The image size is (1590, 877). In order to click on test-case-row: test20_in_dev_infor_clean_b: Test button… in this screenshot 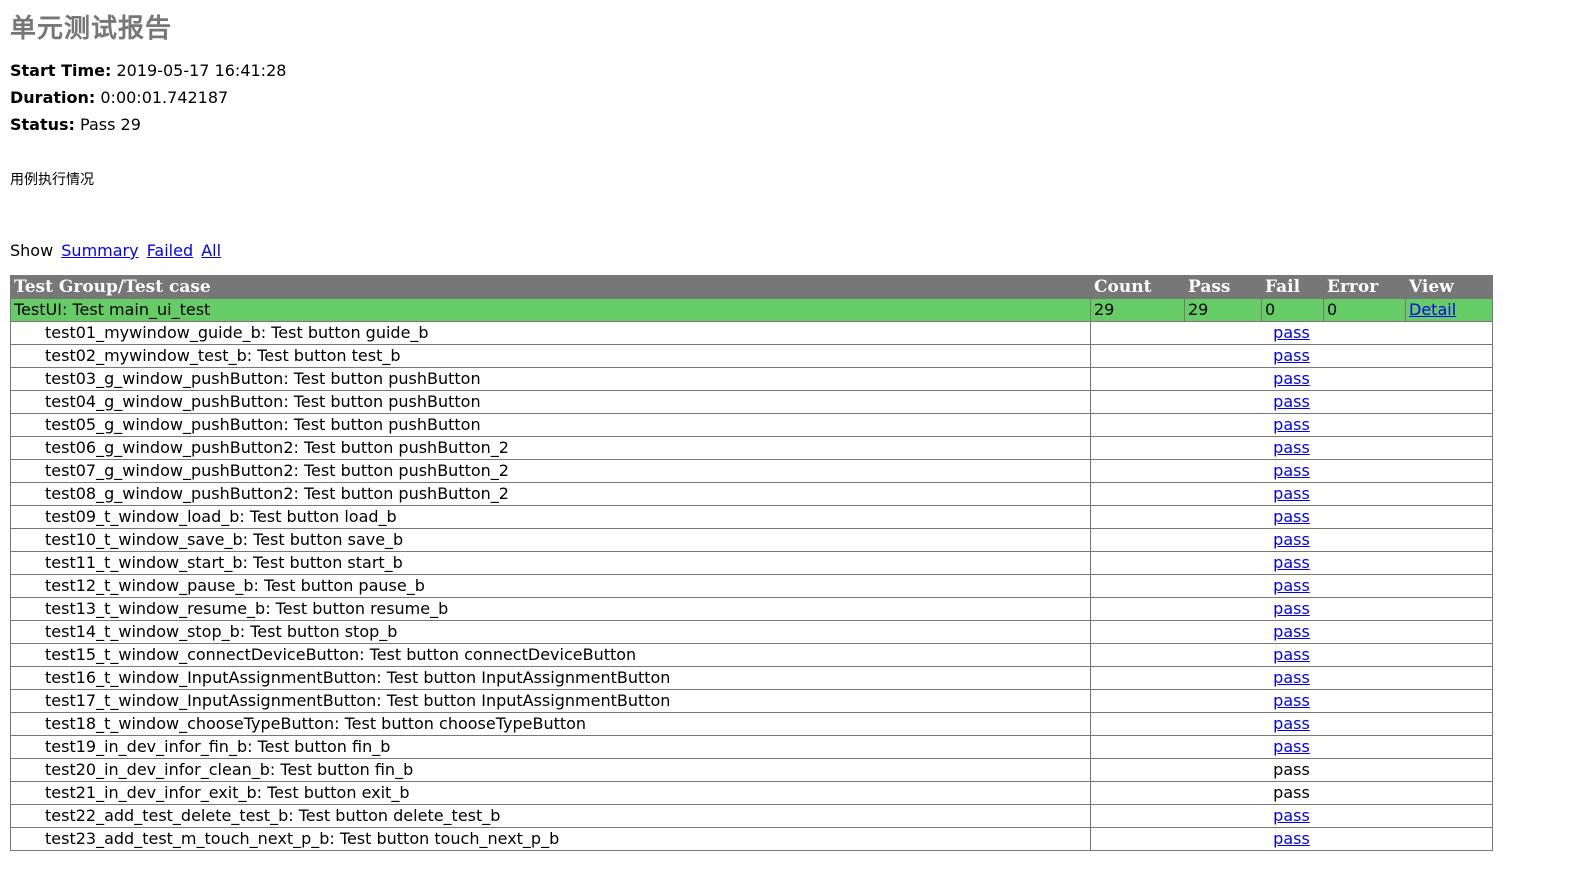, I will do `click(751, 770)`.